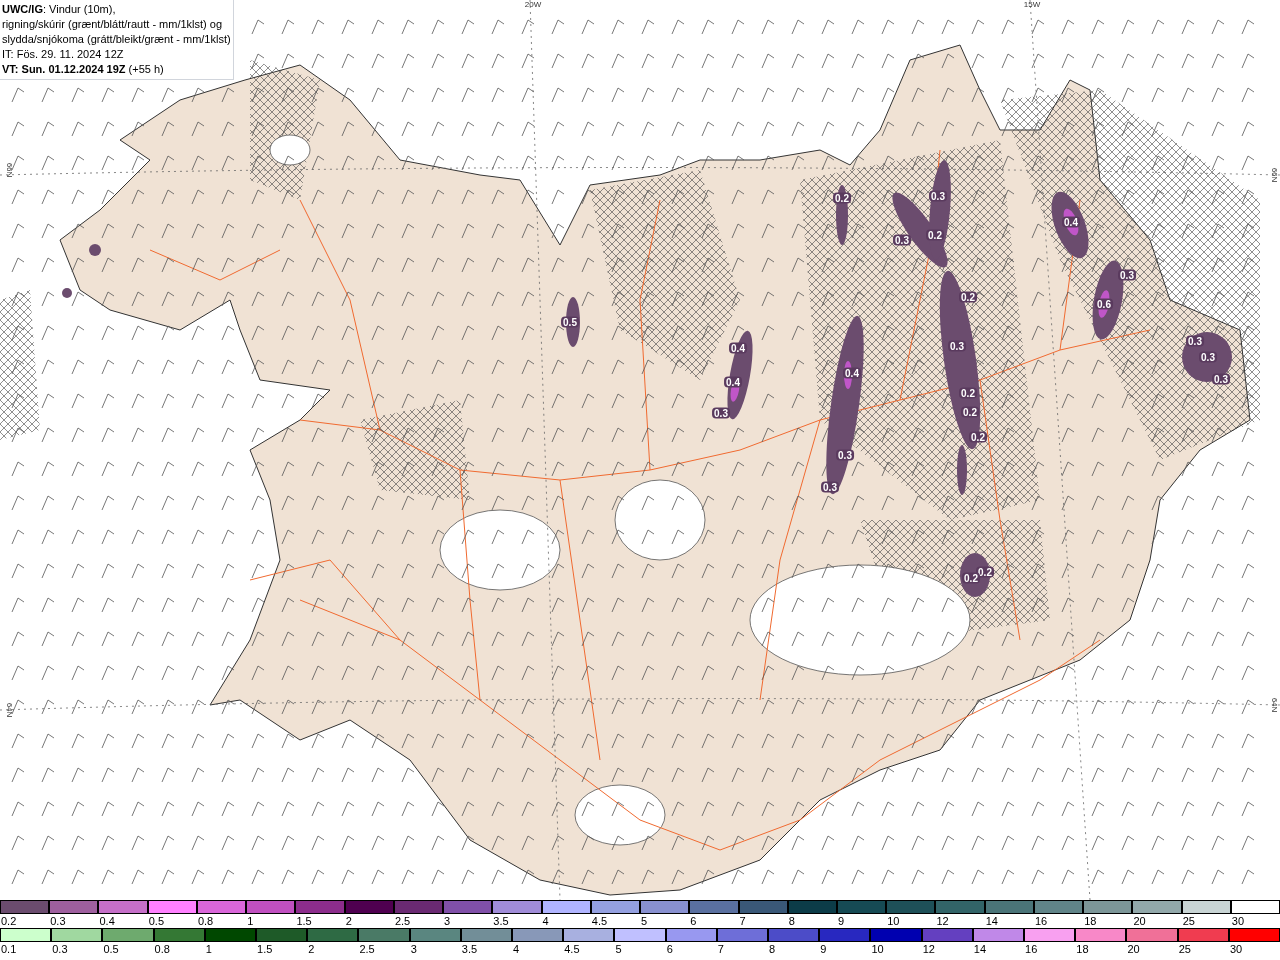 This screenshot has height=960, width=1280. Describe the element at coordinates (107, 921) in the screenshot. I see `legend-label: 0.4` at that location.